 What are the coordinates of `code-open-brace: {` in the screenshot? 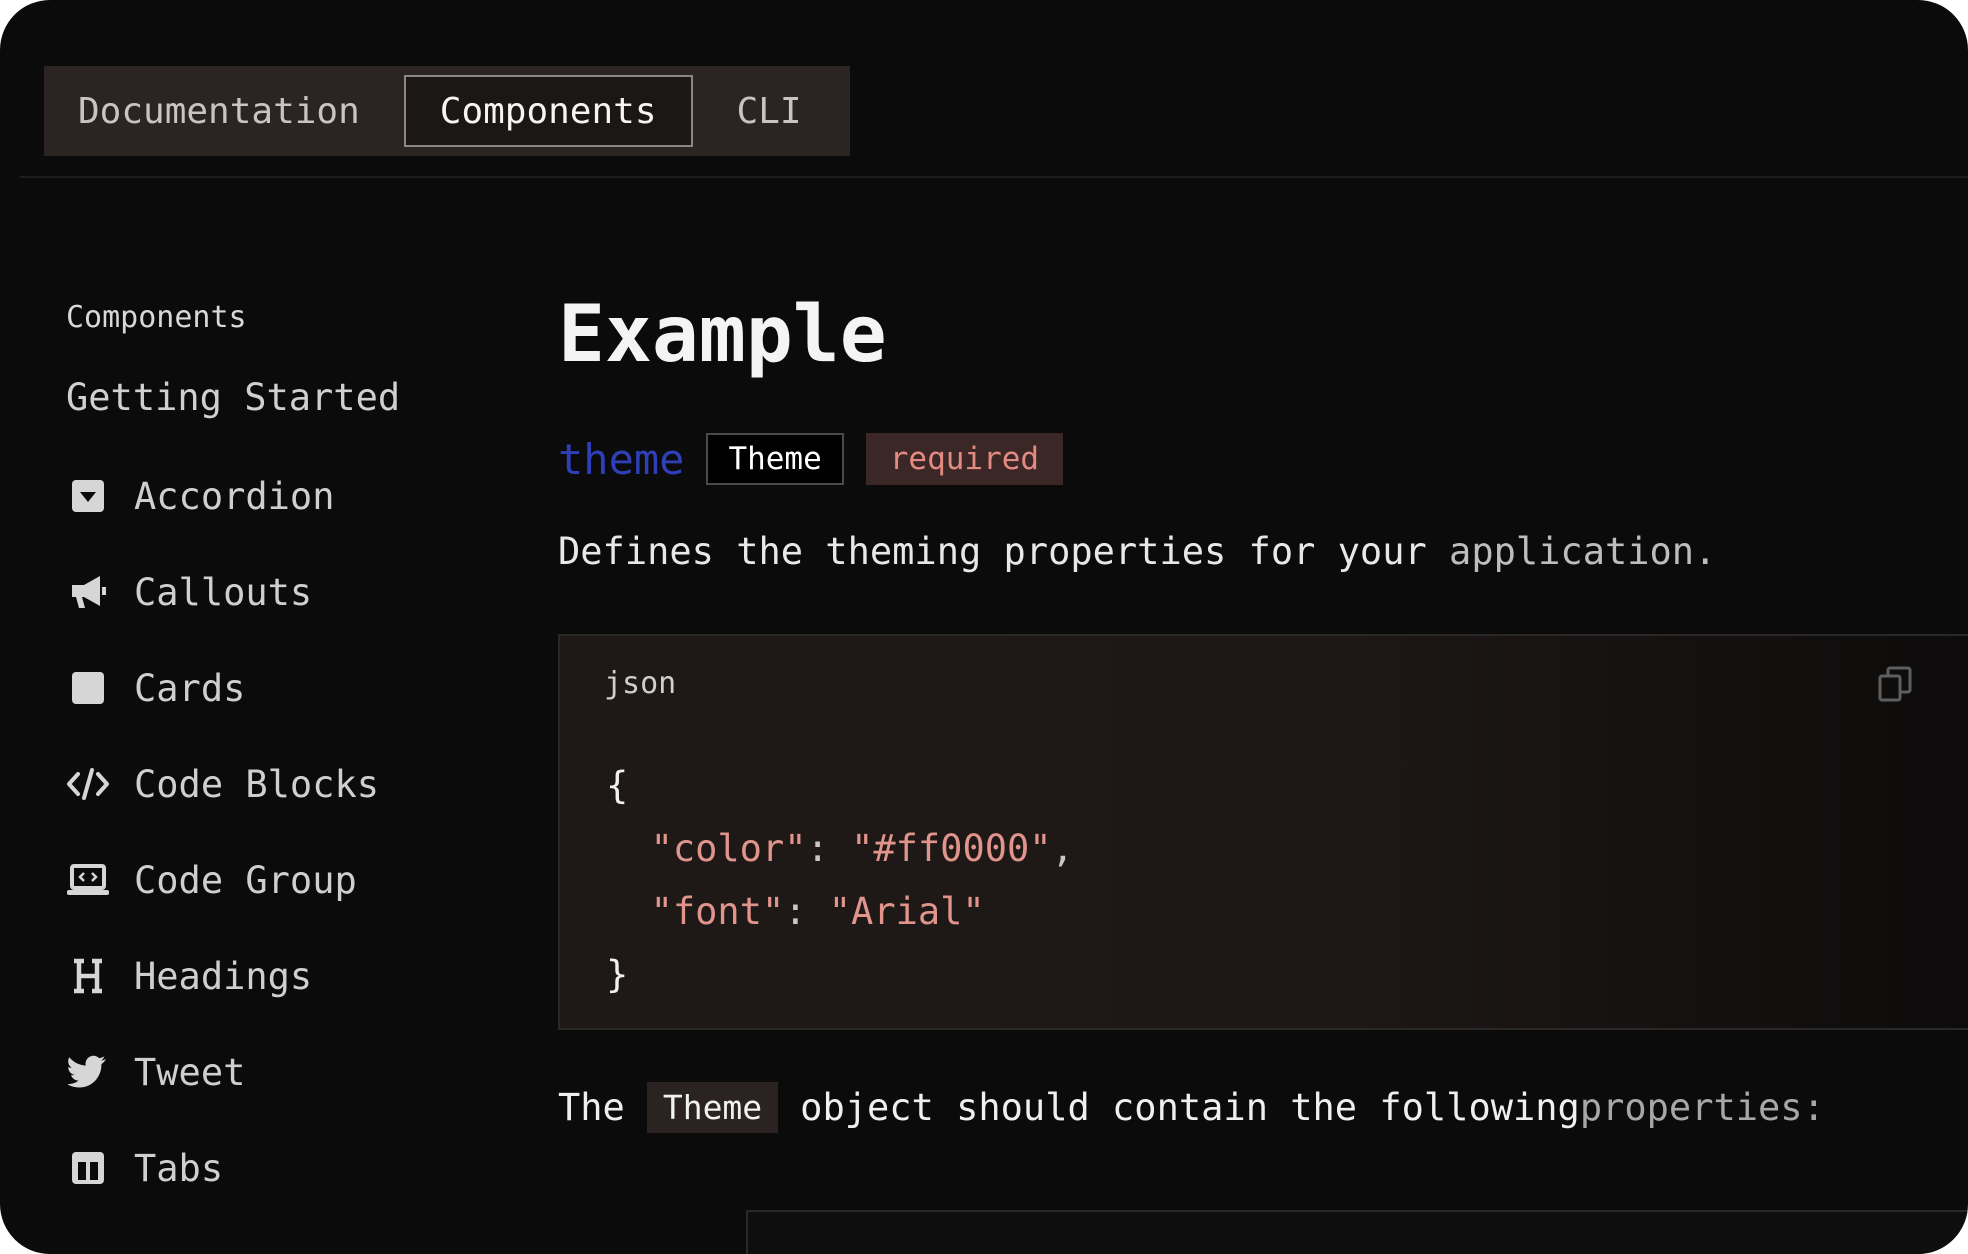 It's located at (617, 785).